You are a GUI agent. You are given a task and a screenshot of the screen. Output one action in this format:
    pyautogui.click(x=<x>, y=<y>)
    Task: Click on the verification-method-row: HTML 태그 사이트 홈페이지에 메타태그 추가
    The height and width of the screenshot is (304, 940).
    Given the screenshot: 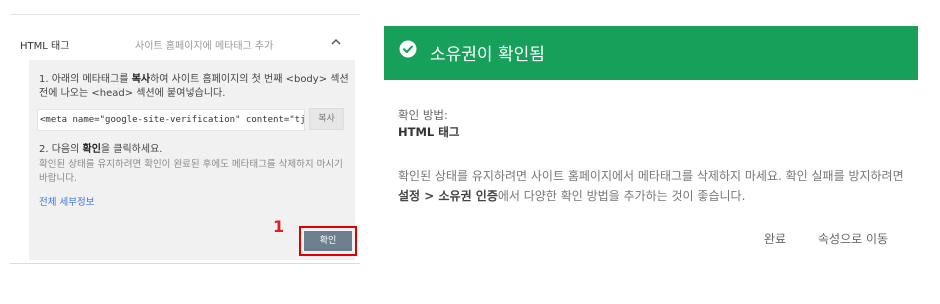 What is the action you would take?
    pyautogui.click(x=185, y=40)
    